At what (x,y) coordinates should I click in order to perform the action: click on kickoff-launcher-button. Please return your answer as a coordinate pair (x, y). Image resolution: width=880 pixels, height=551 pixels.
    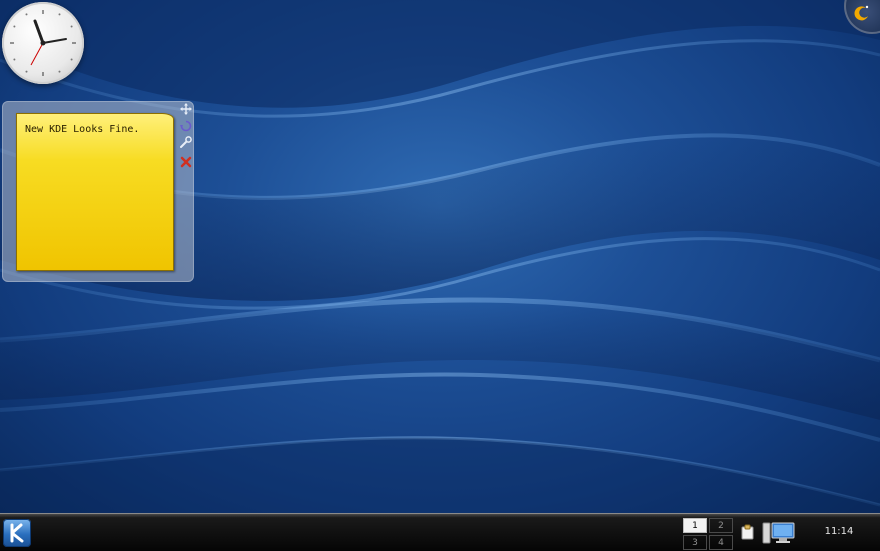
    Looking at the image, I should click on (17, 533).